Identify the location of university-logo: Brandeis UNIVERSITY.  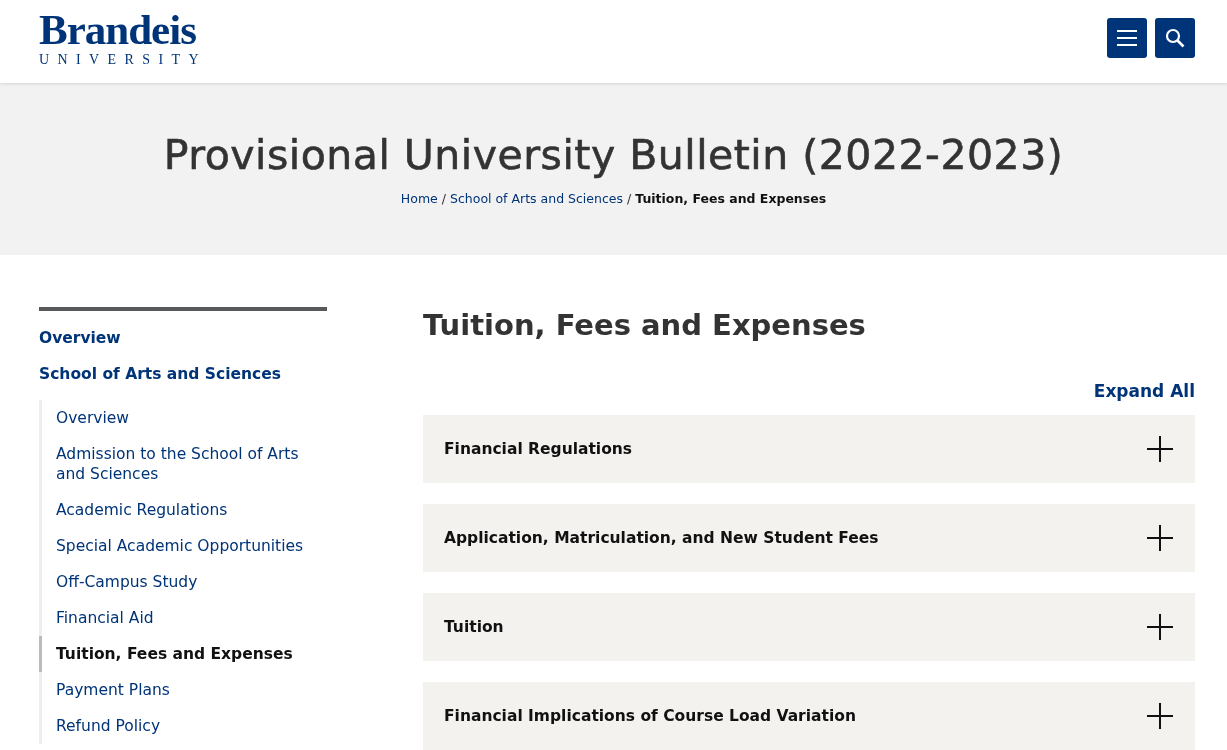
(123, 38).